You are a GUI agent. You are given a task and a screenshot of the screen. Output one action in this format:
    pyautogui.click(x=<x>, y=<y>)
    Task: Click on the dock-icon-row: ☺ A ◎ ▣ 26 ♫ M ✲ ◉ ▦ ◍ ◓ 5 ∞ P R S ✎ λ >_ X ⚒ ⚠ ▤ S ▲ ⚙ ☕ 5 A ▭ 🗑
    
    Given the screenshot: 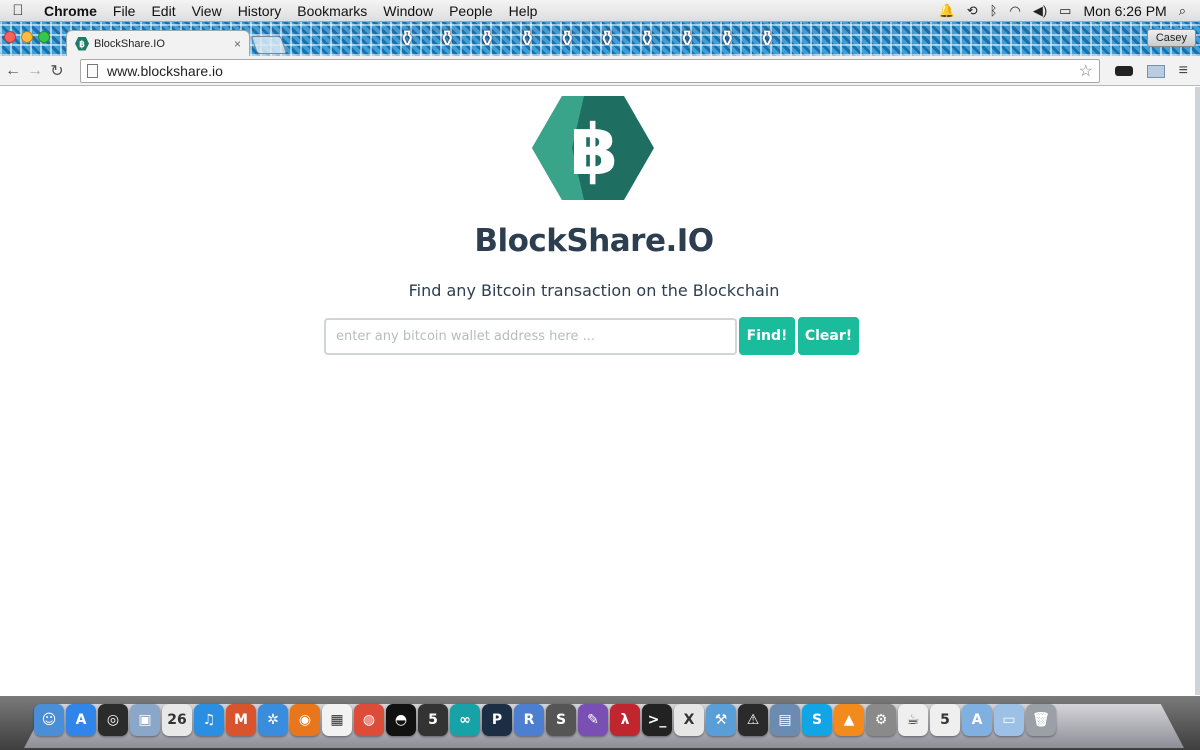 What is the action you would take?
    pyautogui.click(x=545, y=720)
    